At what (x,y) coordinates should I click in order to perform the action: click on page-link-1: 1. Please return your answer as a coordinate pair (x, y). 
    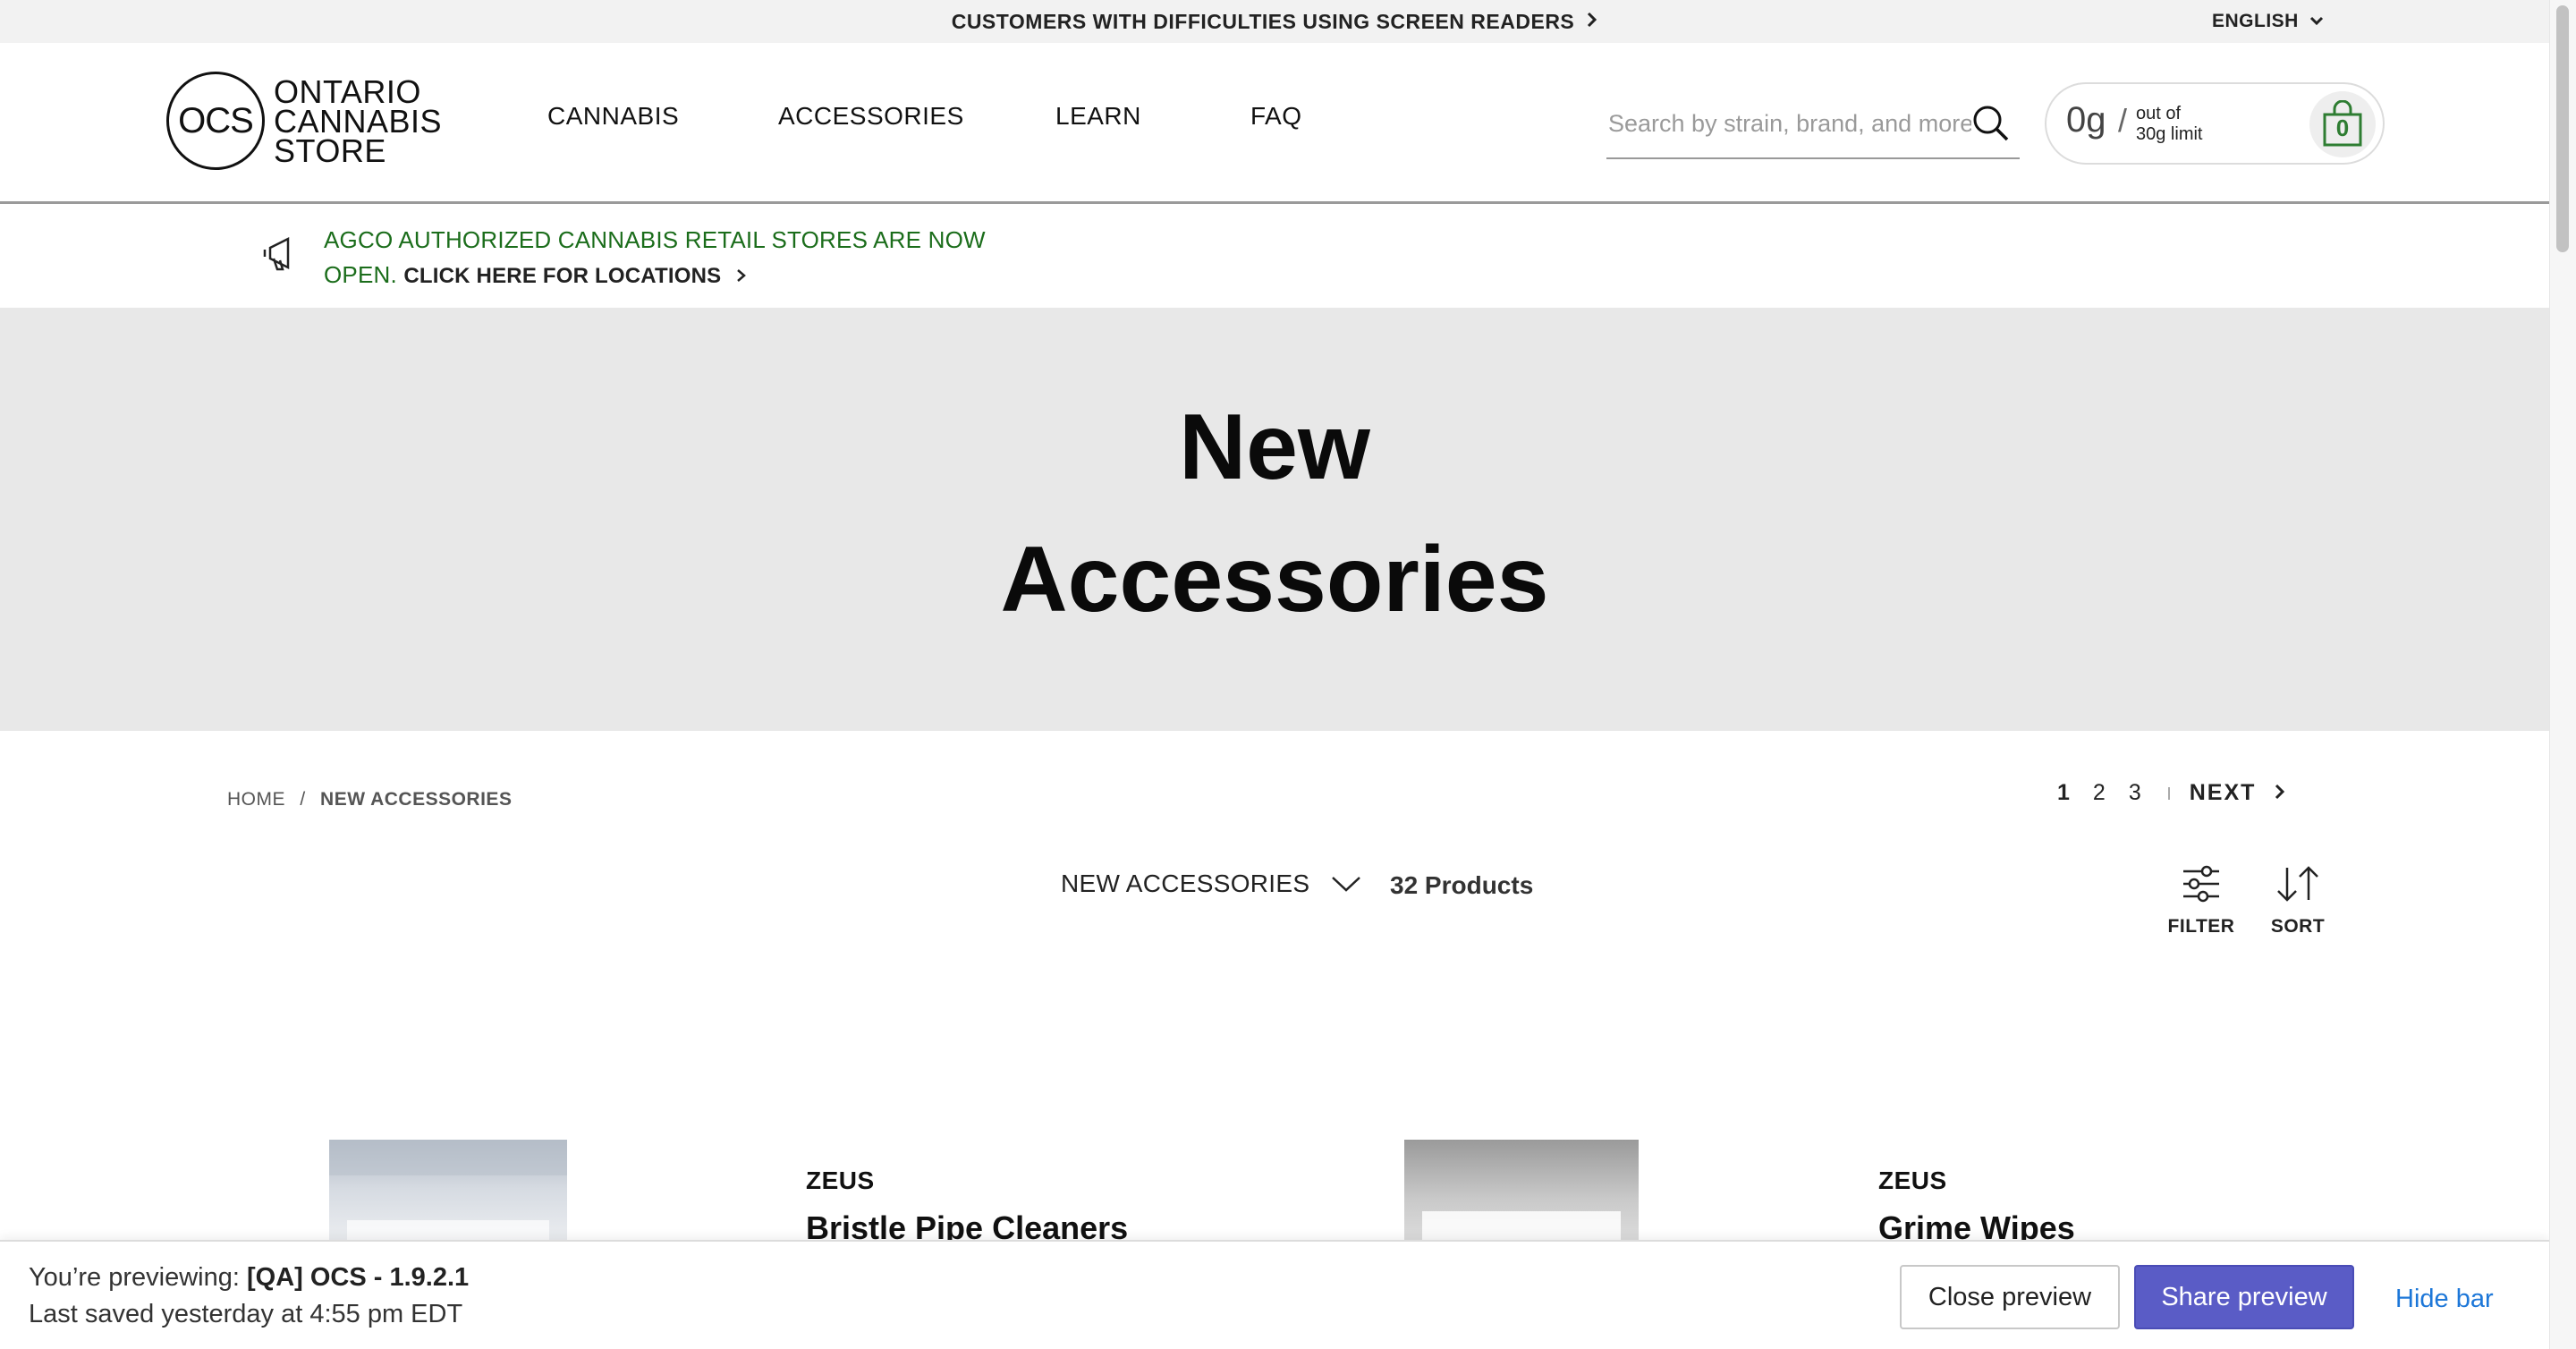
    Looking at the image, I should click on (2063, 793).